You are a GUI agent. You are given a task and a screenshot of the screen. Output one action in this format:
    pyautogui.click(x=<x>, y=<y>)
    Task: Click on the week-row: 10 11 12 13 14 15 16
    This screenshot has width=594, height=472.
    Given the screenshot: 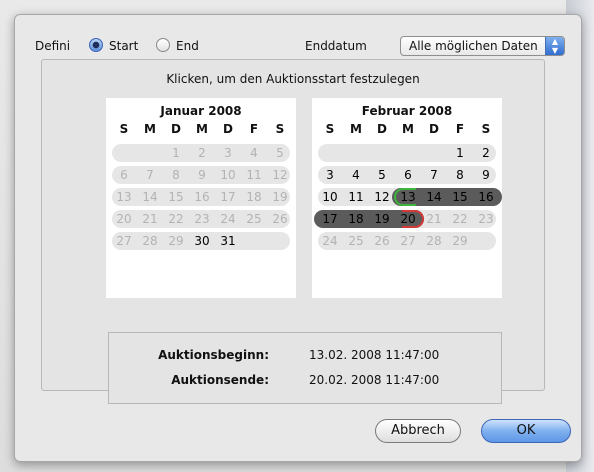 What is the action you would take?
    pyautogui.click(x=409, y=197)
    